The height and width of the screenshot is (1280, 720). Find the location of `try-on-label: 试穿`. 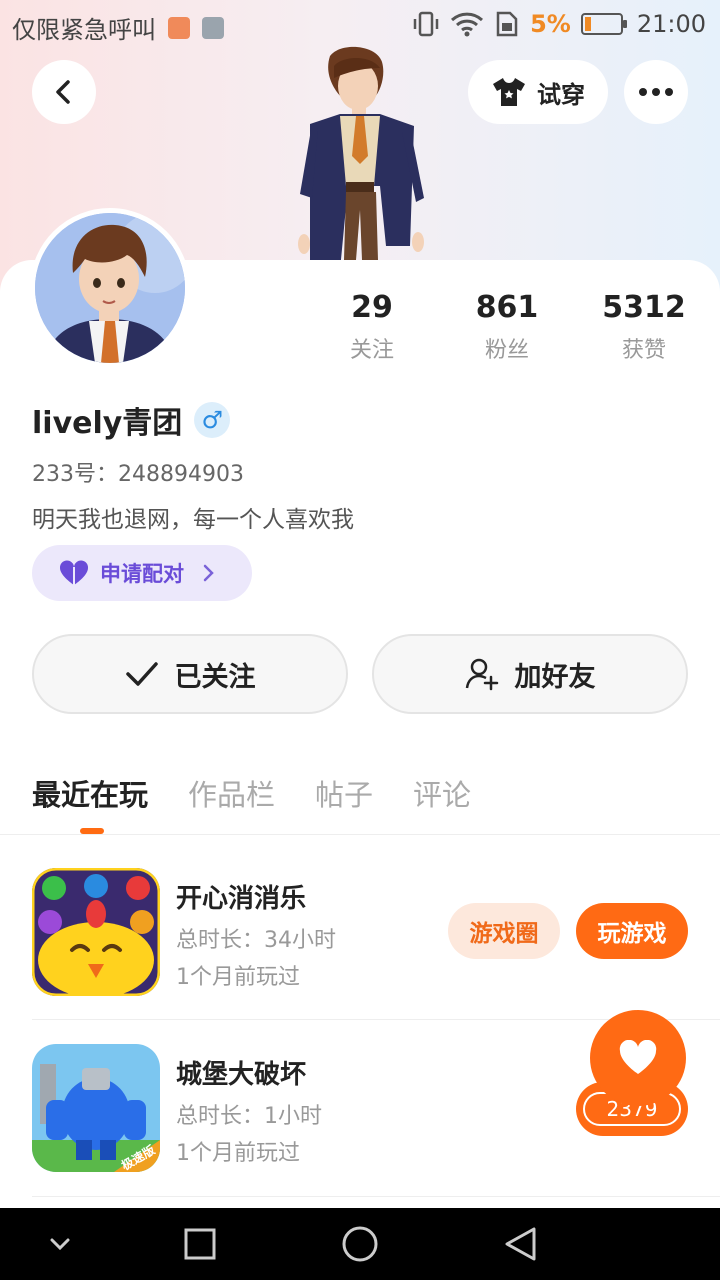

try-on-label: 试穿 is located at coordinates (561, 94).